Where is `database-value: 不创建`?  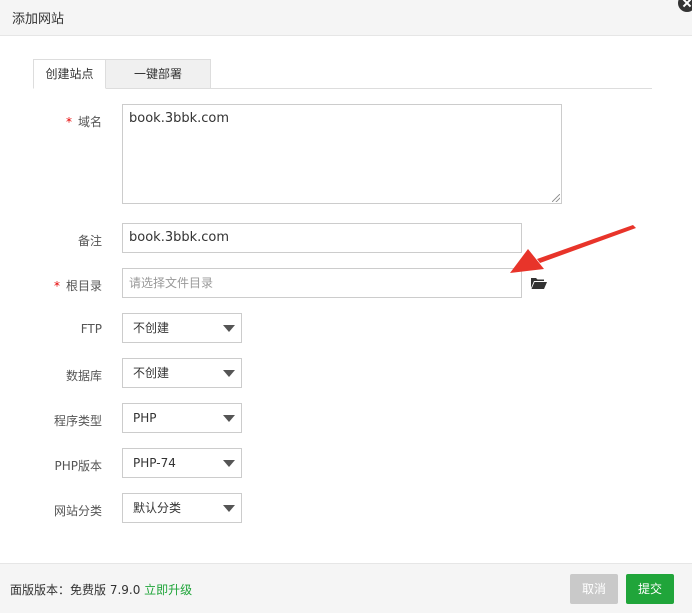
database-value: 不创建 is located at coordinates (151, 373).